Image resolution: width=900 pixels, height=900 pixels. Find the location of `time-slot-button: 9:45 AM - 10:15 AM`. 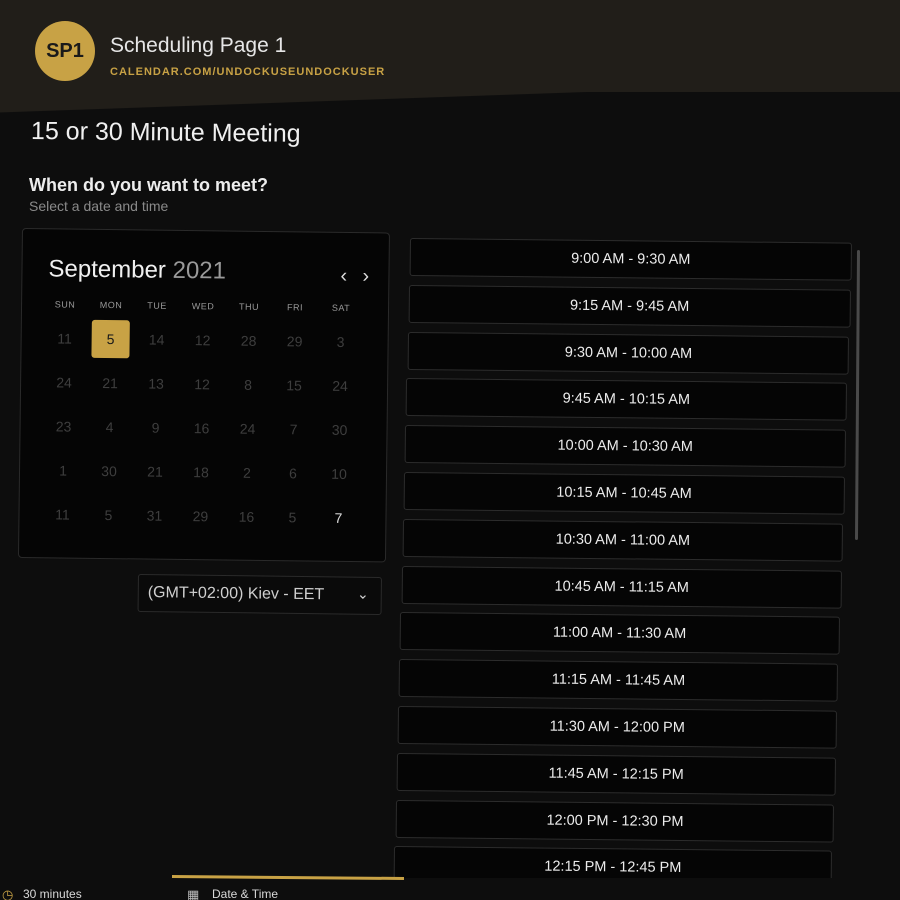

time-slot-button: 9:45 AM - 10:15 AM is located at coordinates (626, 400).